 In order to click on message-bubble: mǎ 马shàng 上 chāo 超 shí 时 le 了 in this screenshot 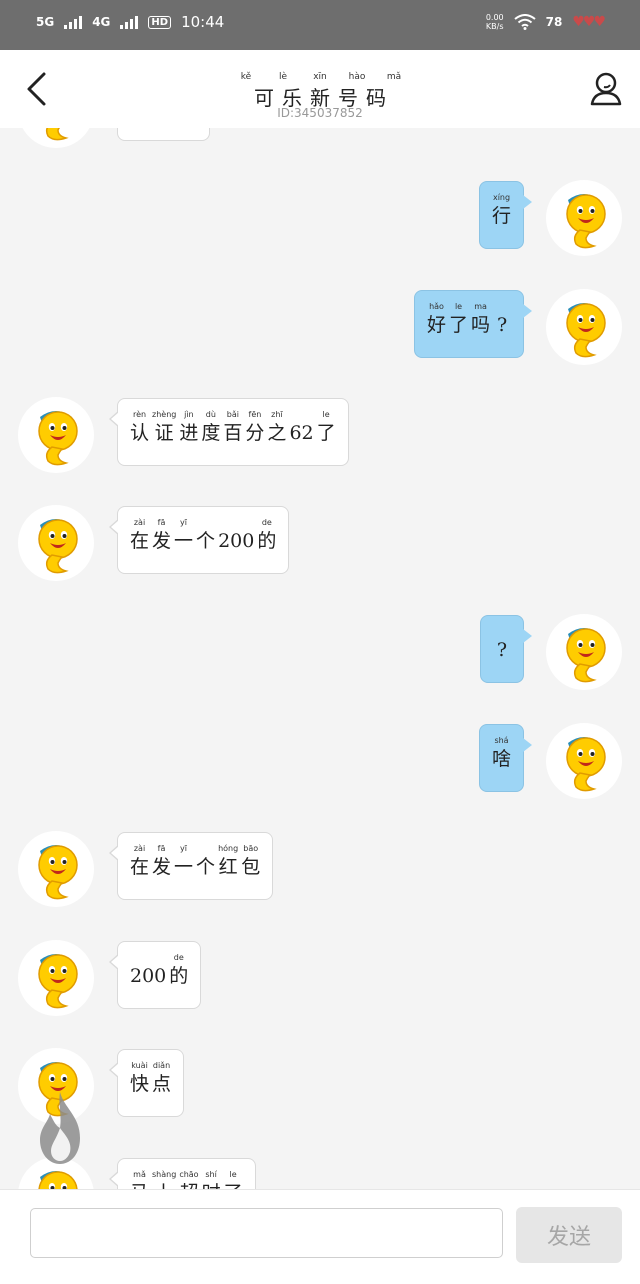, I will do `click(182, 1173)`.